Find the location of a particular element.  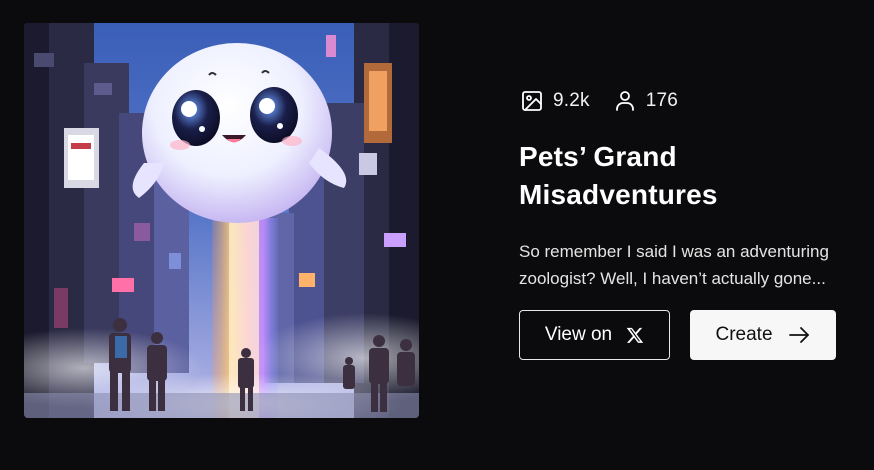

create-button: Create is located at coordinates (763, 335).